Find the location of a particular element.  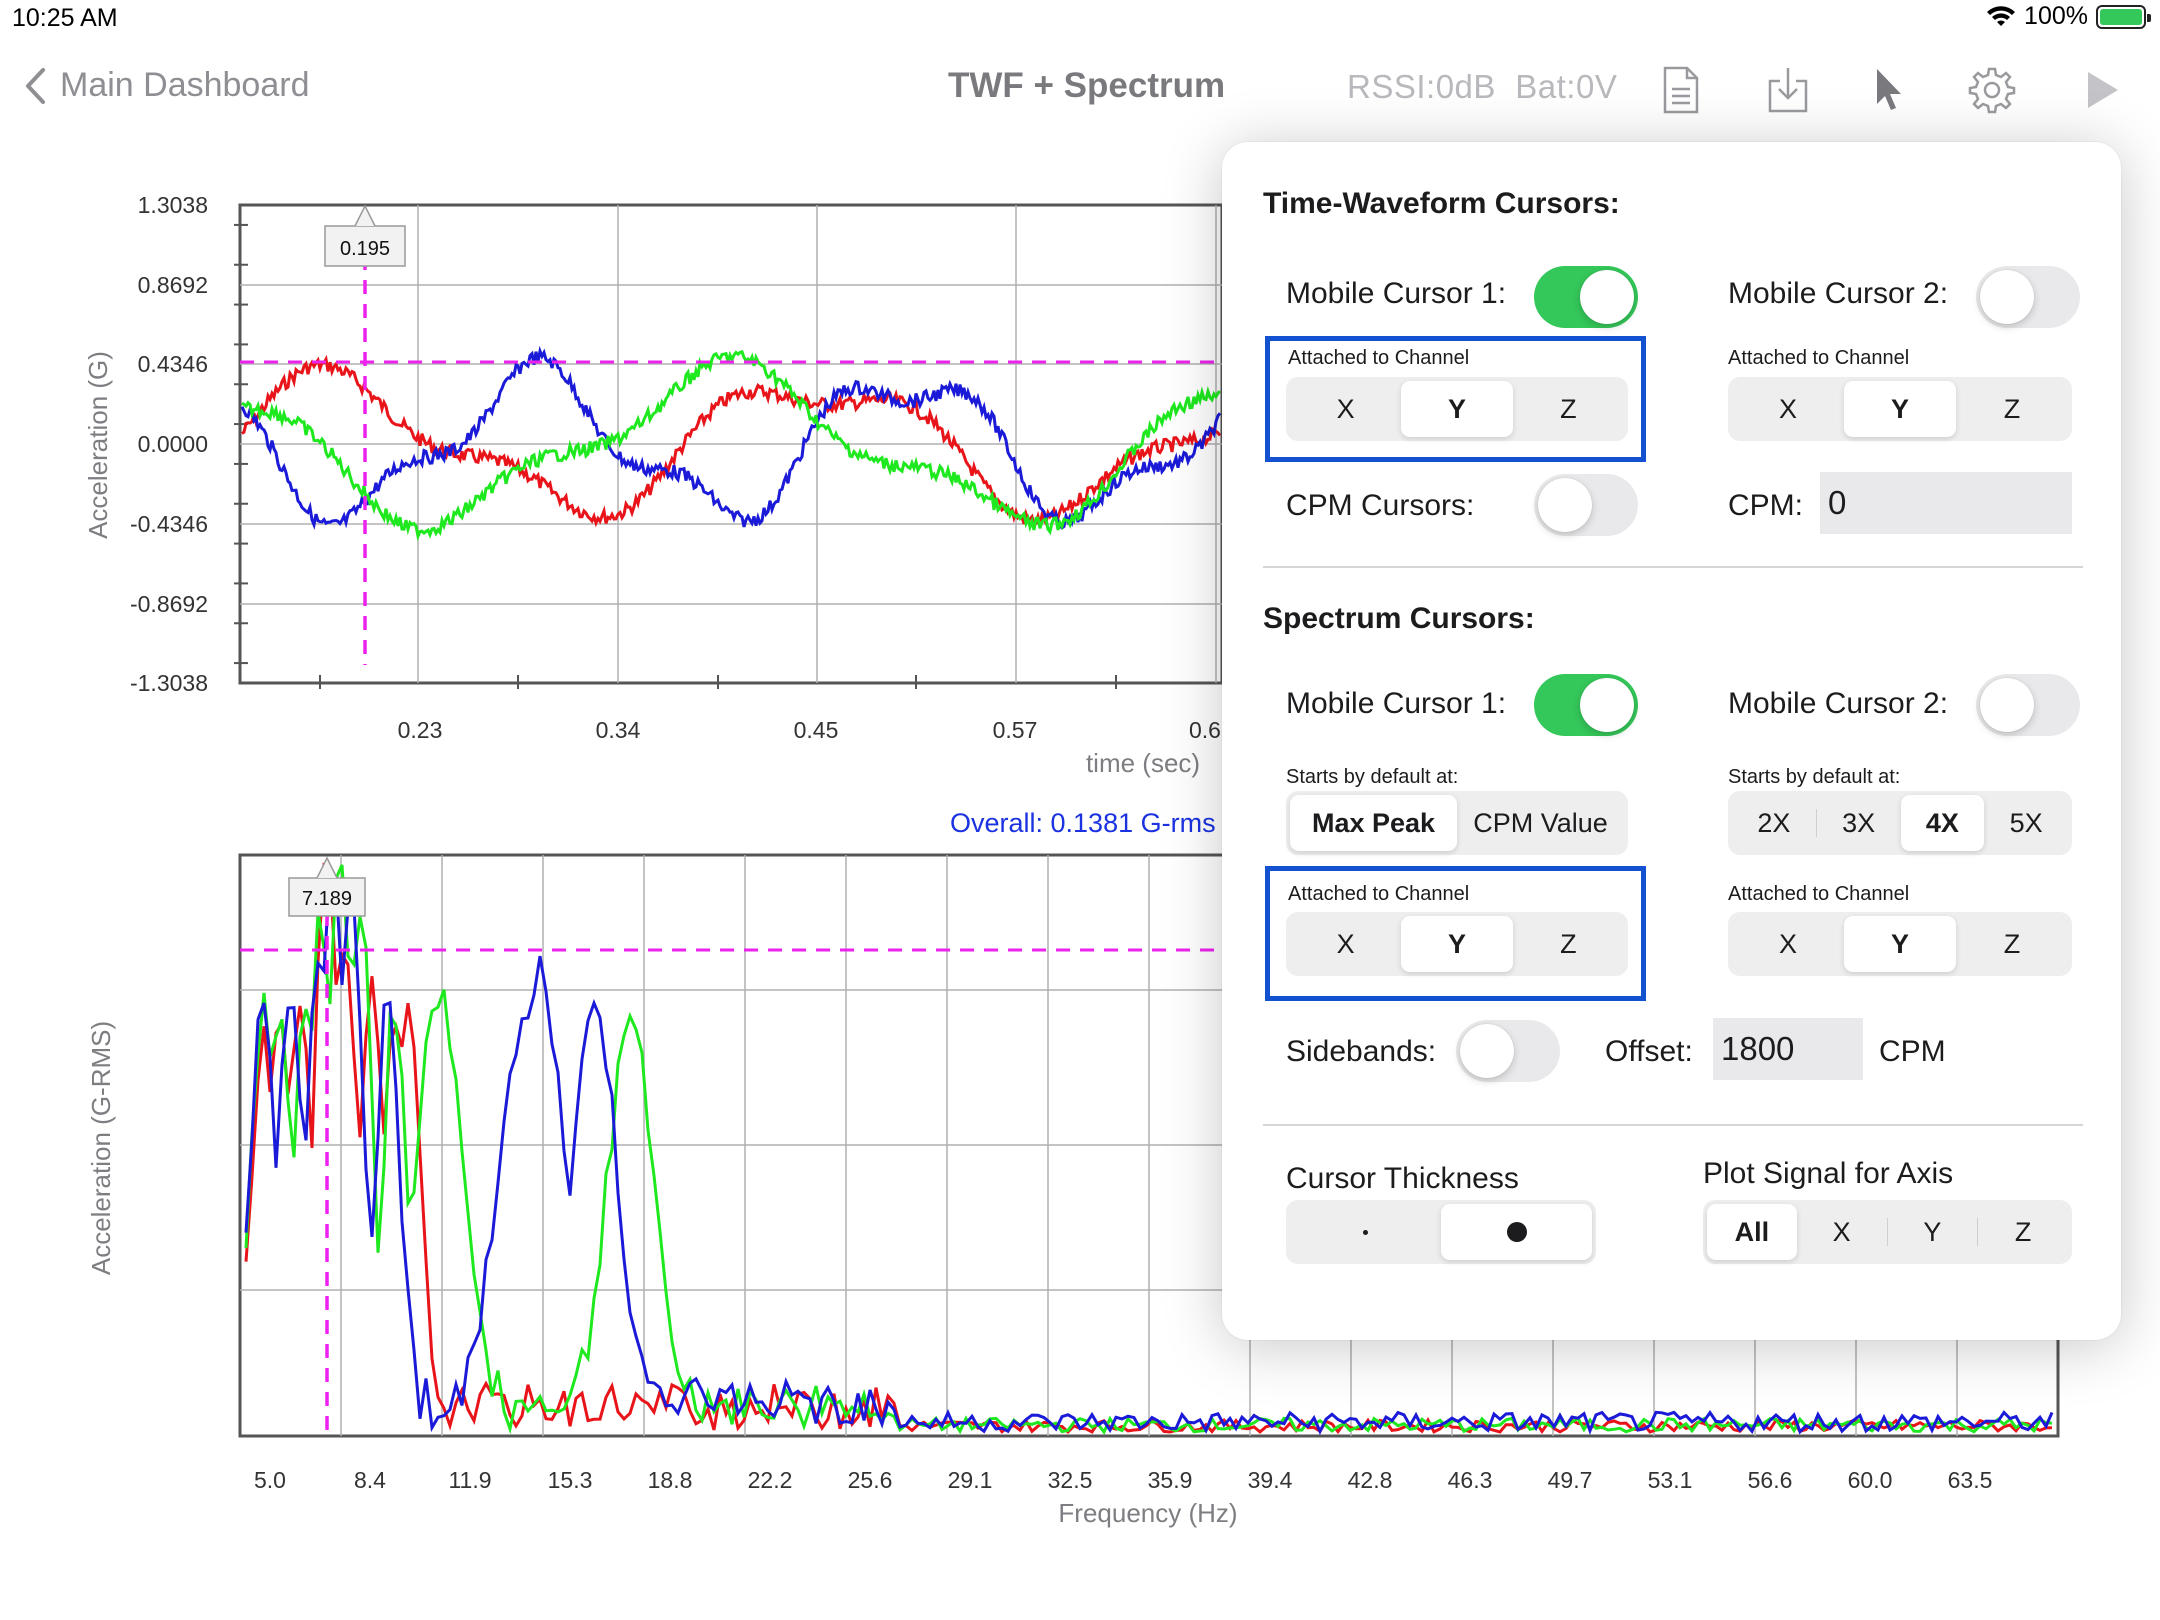

spectrum-cursor2-starts-label: Starts by default at: is located at coordinates (1814, 777).